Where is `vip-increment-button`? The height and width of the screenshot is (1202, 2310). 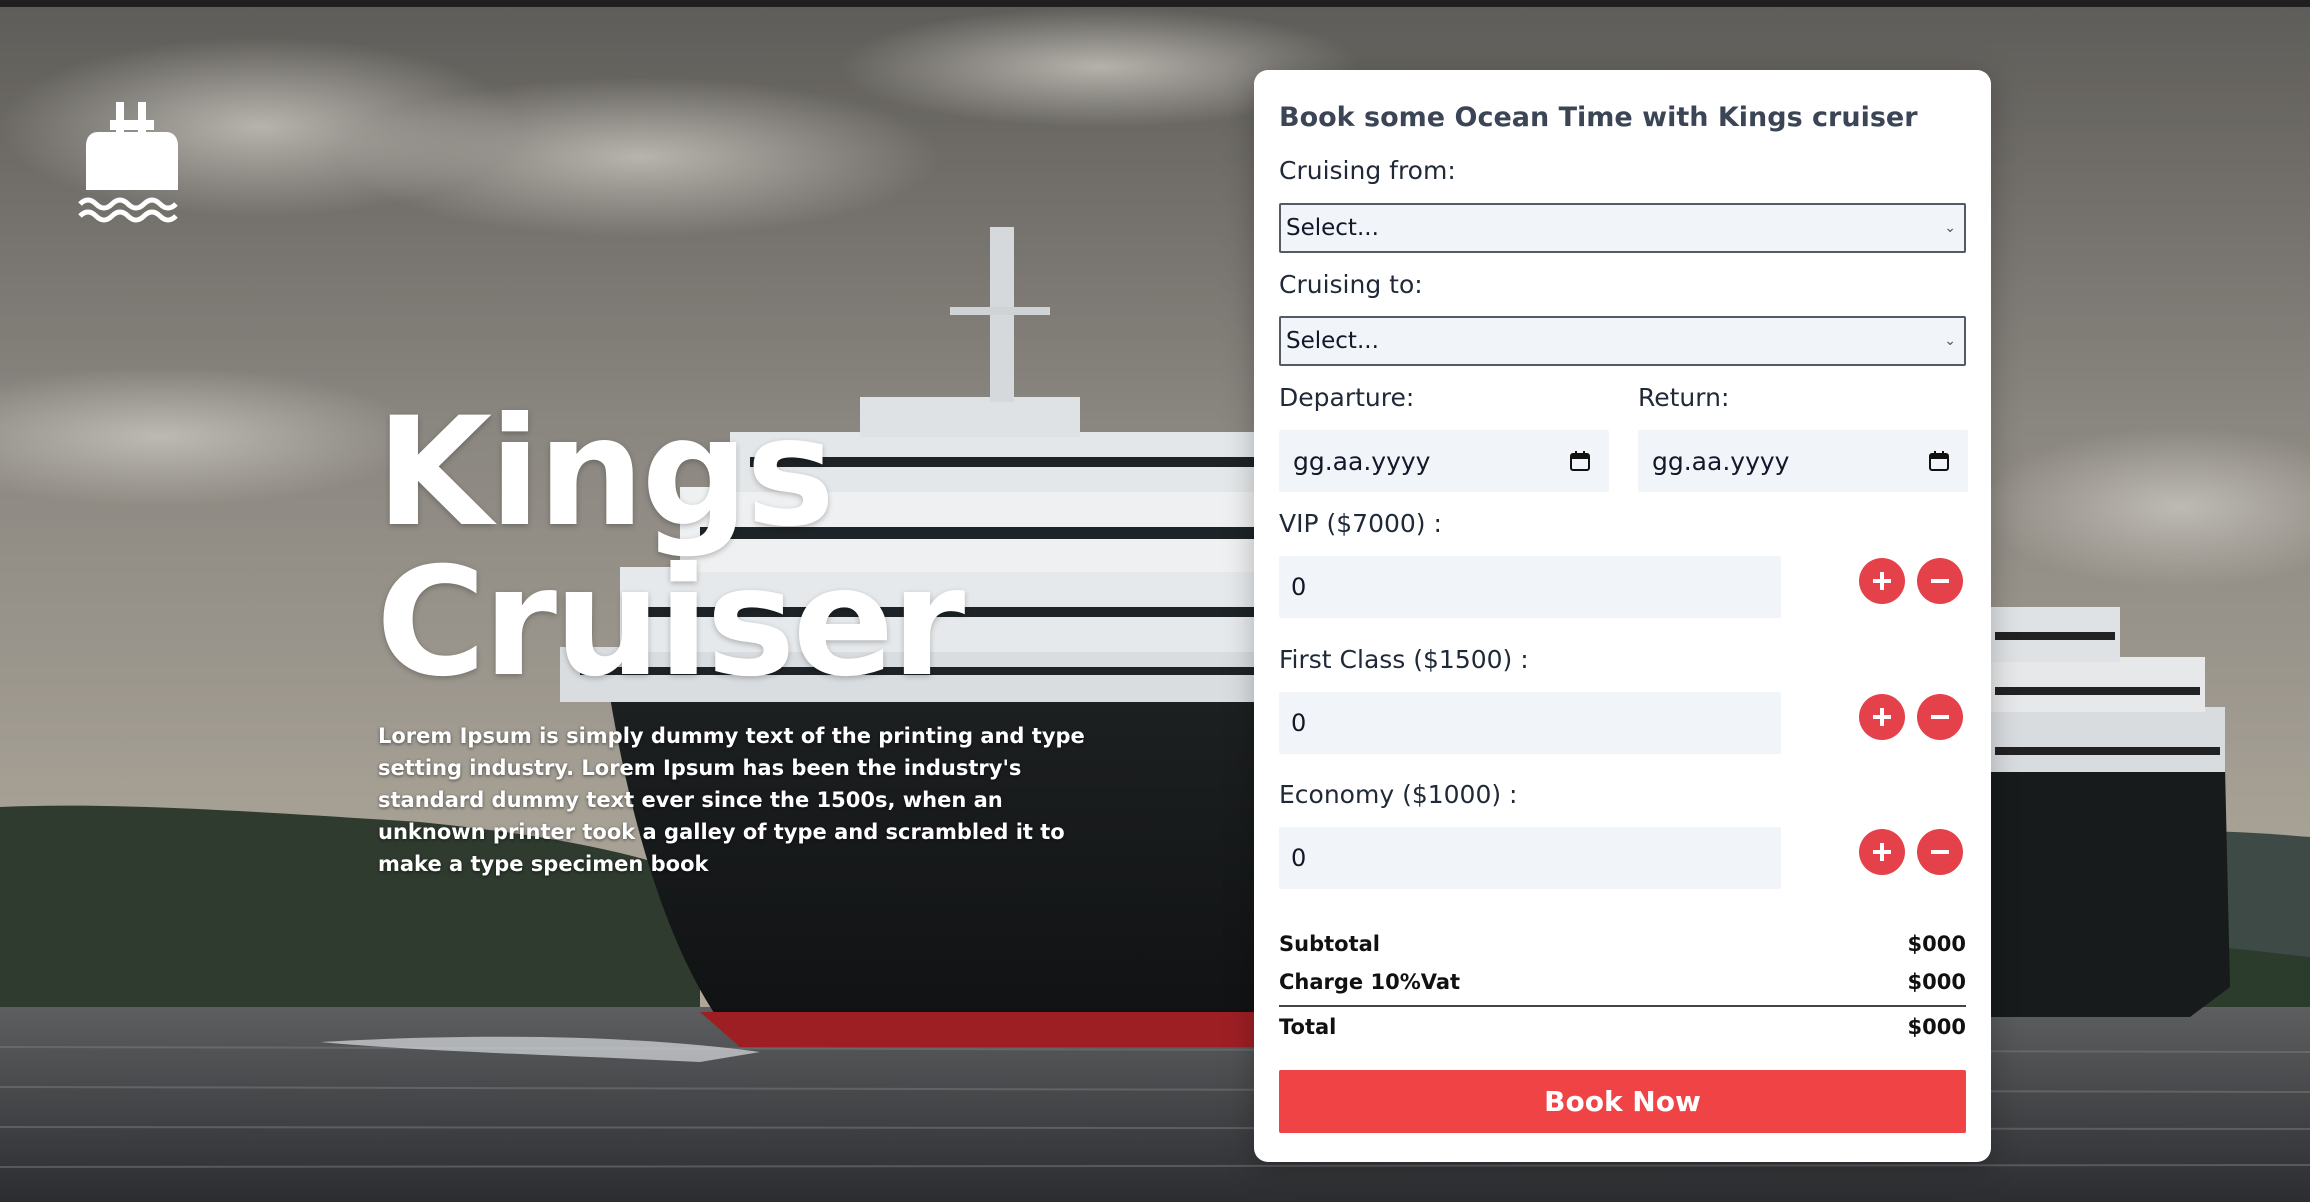
vip-increment-button is located at coordinates (1882, 581).